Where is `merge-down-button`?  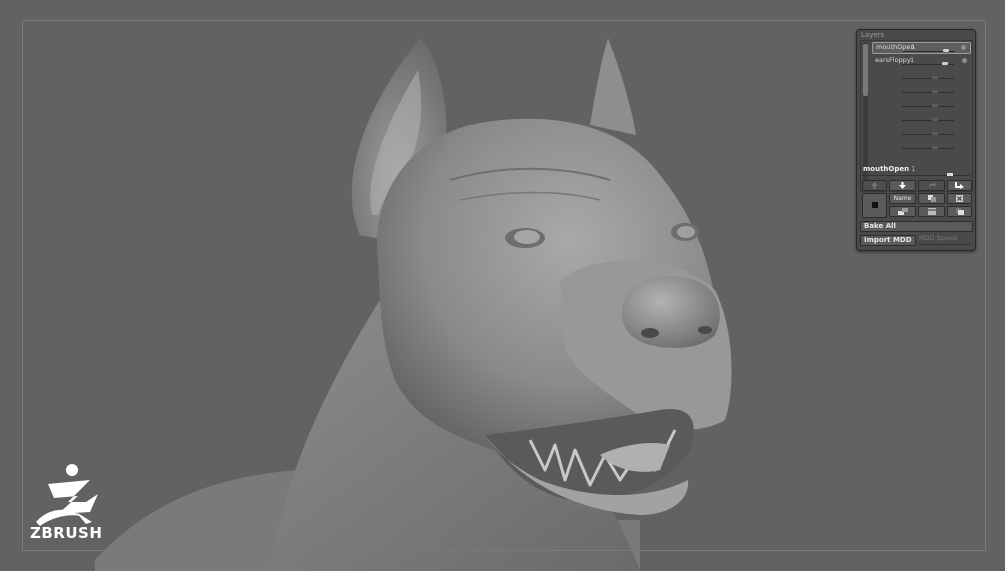 merge-down-button is located at coordinates (902, 211).